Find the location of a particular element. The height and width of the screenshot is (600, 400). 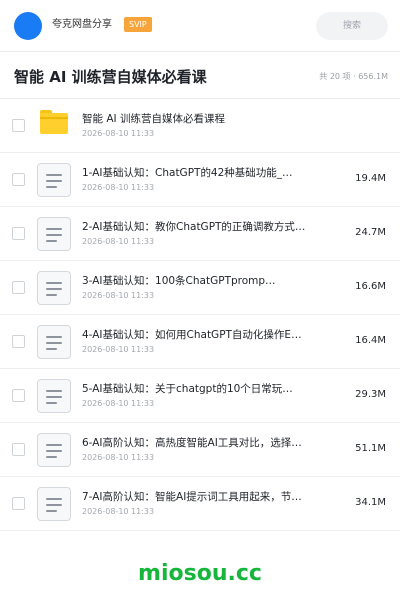

search-button: 搜索 is located at coordinates (352, 26).